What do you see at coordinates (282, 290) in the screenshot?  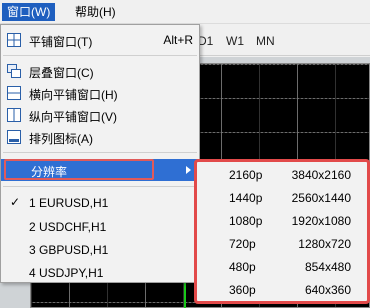 I see `submenu-item-360p: 360p 640x360` at bounding box center [282, 290].